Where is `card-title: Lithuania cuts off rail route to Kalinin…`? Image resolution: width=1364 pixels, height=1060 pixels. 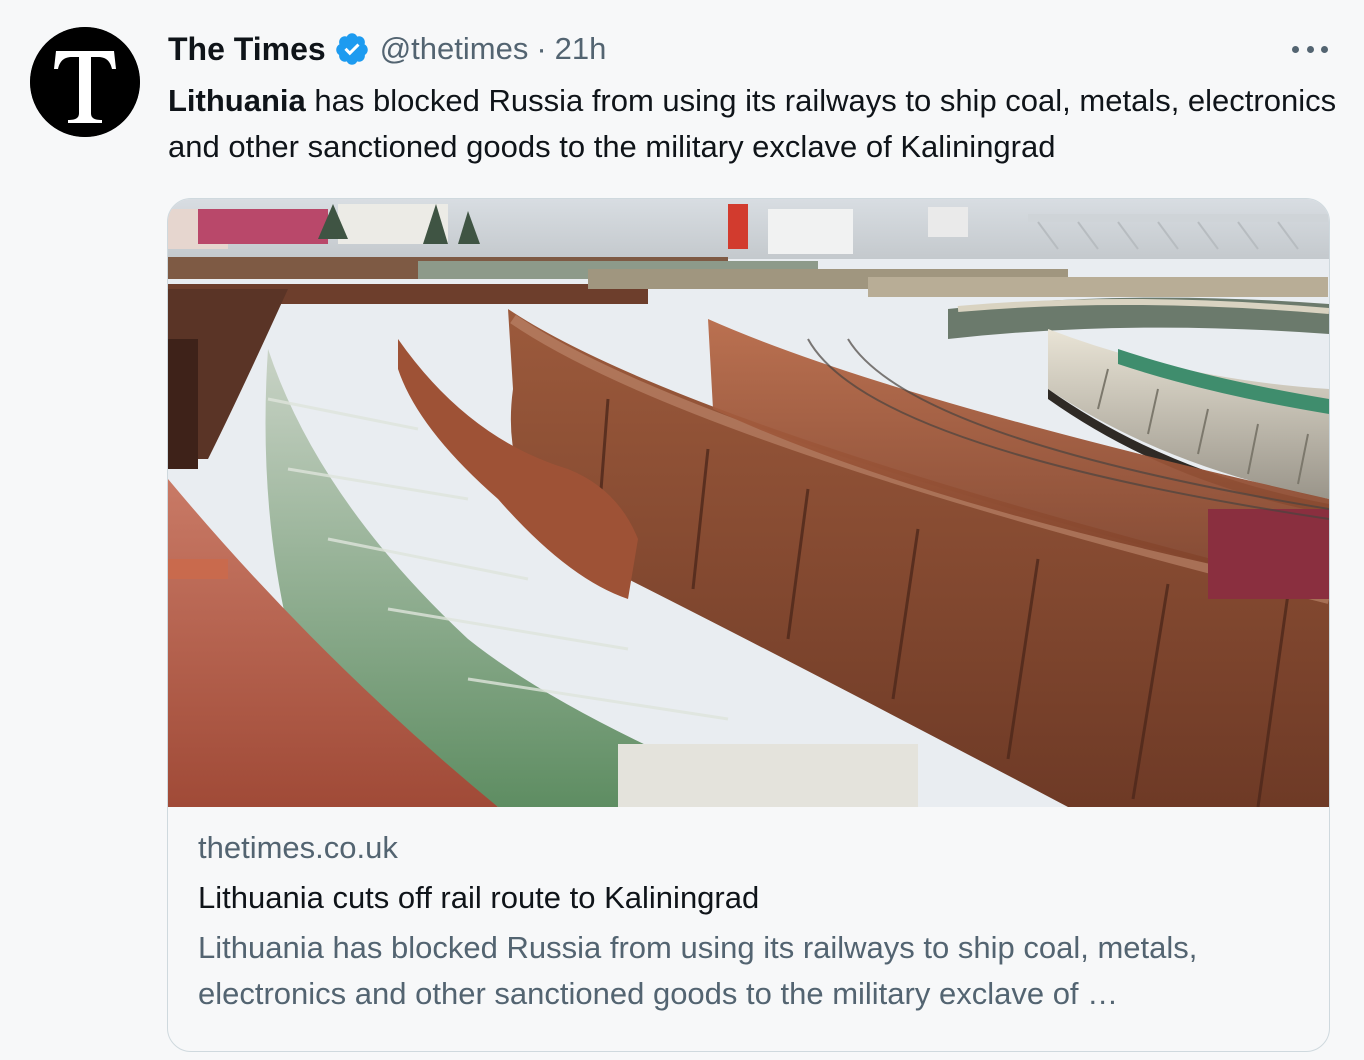 card-title: Lithuania cuts off rail route to Kalinin… is located at coordinates (753, 898).